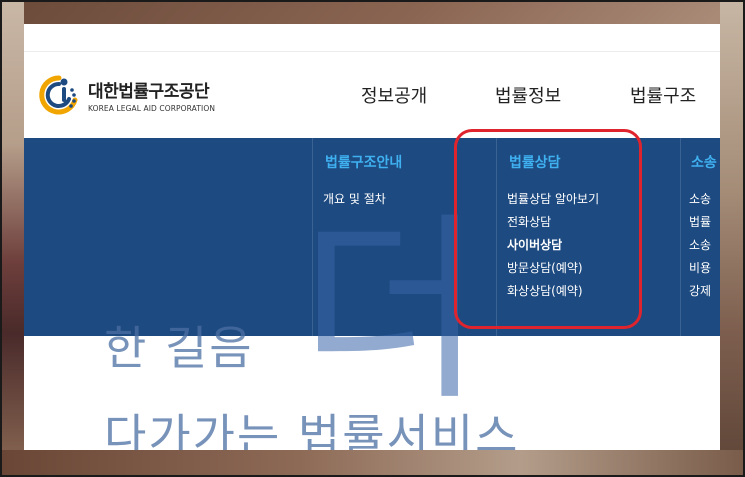 The image size is (745, 477). I want to click on gnb-item-legal-info: 법률정보, so click(528, 95).